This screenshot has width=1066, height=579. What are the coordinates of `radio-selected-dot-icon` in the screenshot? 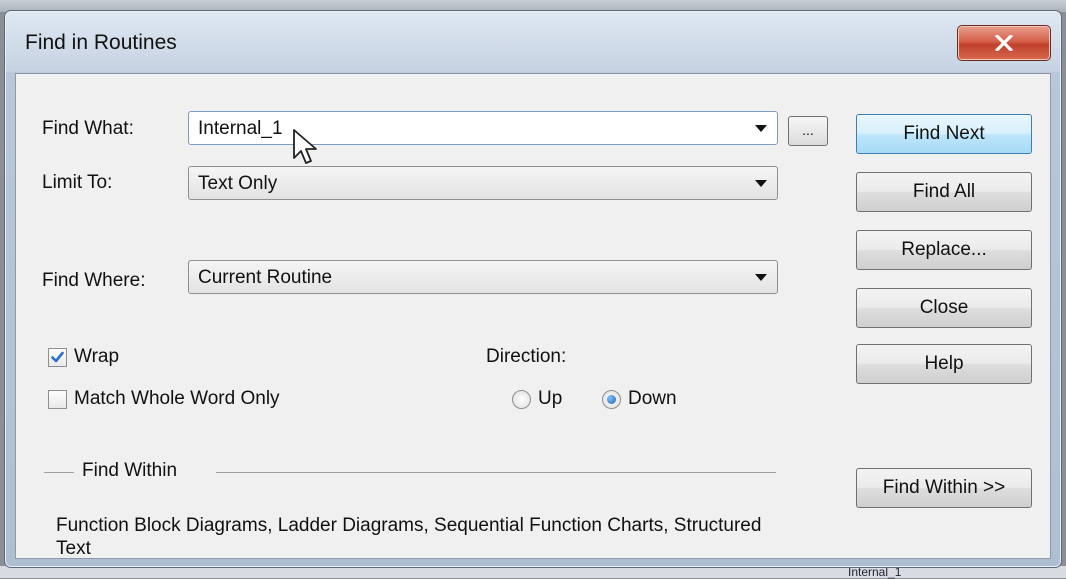 It's located at (611, 399).